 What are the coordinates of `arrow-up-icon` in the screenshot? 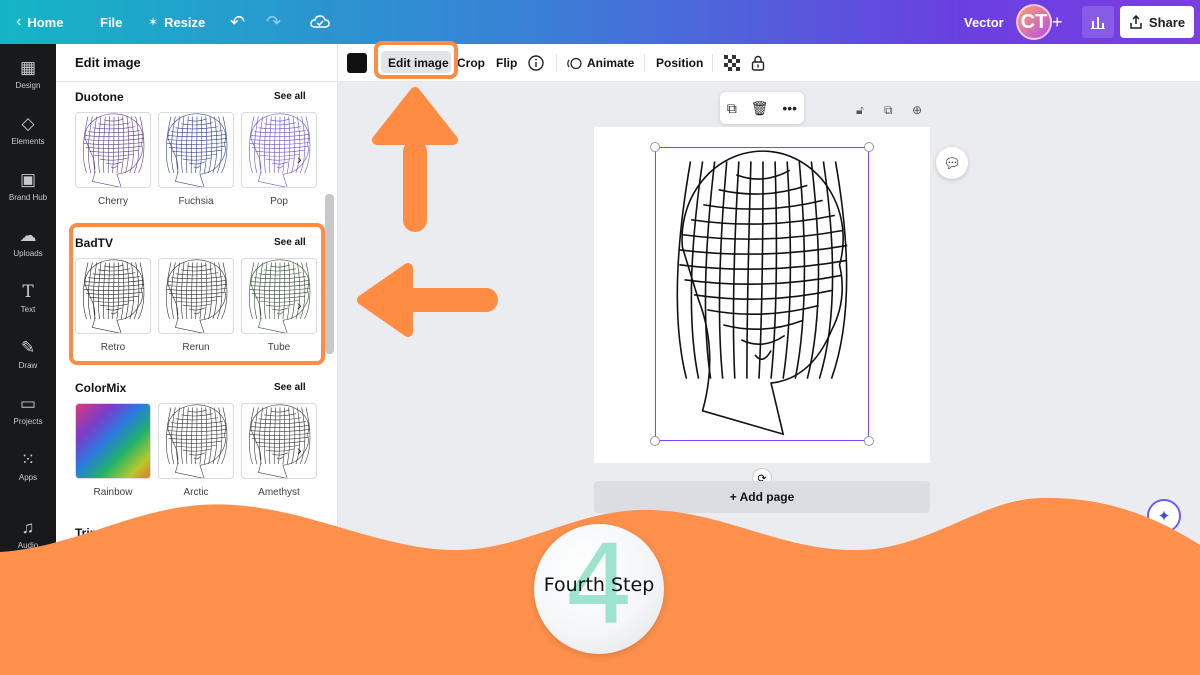 It's located at (415, 159).